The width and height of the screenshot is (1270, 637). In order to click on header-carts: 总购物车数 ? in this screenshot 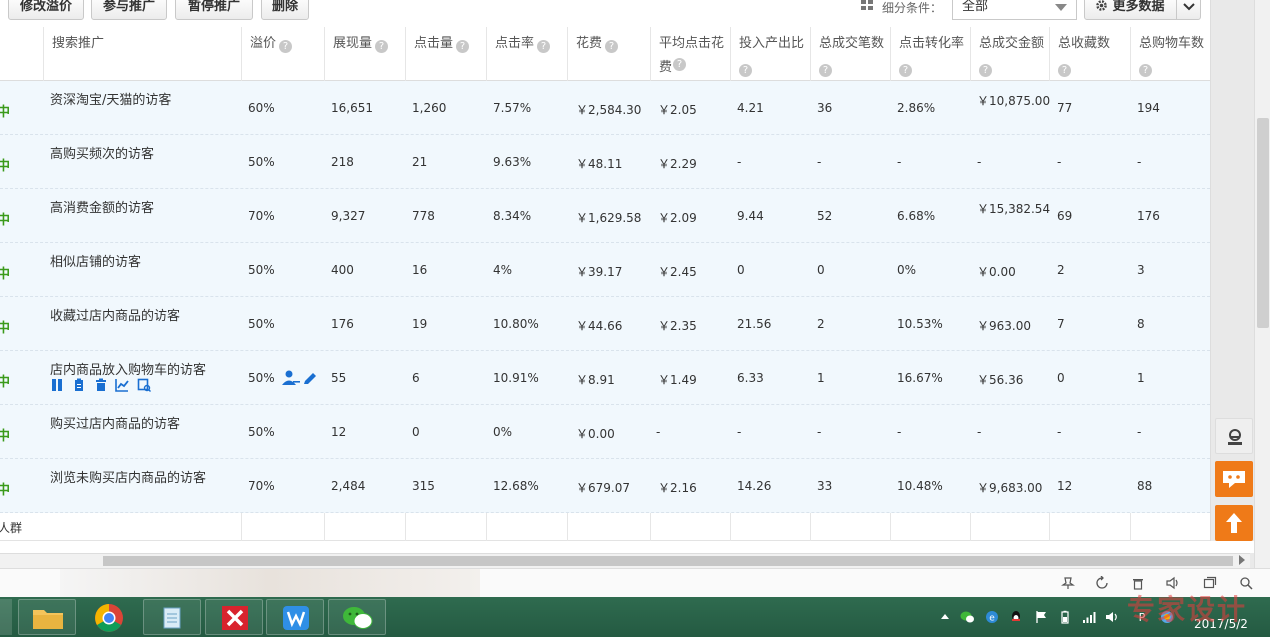, I will do `click(1170, 54)`.